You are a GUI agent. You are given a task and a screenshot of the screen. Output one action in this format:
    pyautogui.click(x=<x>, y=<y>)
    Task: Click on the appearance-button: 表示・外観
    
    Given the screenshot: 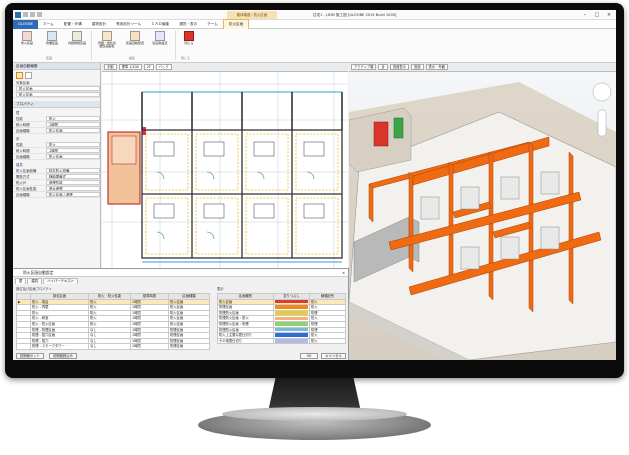 What is the action you would take?
    pyautogui.click(x=436, y=67)
    